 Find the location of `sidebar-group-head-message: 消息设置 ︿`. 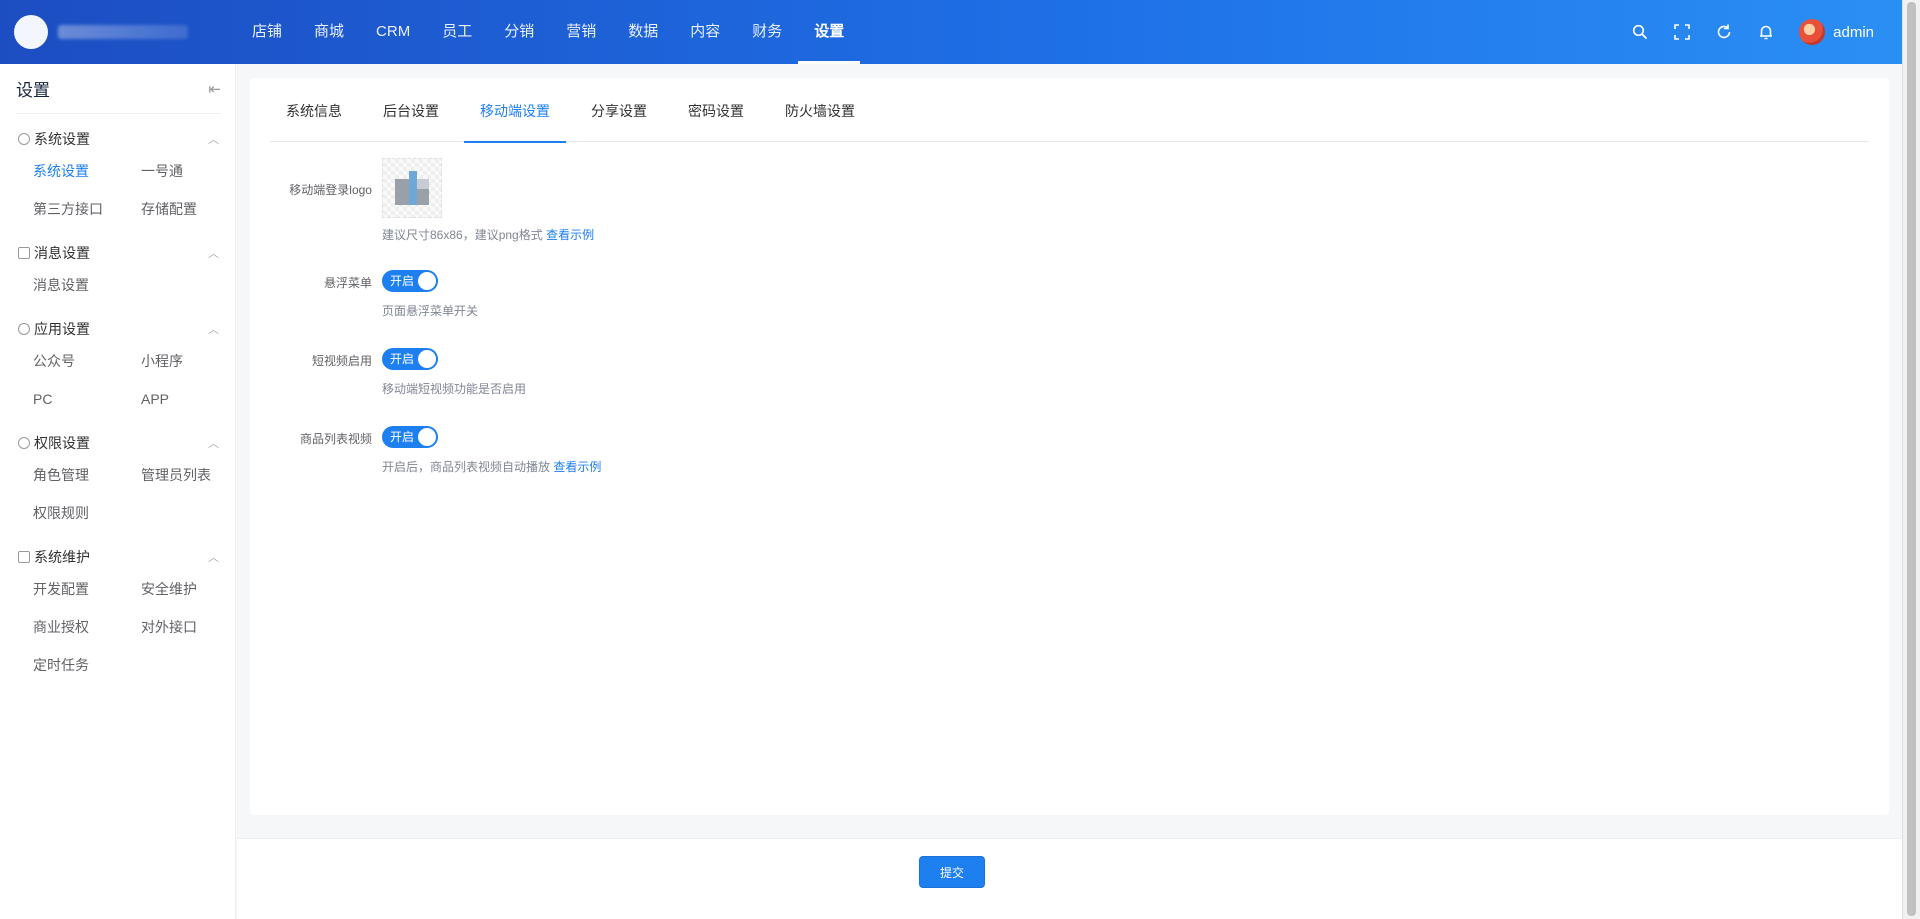

sidebar-group-head-message: 消息设置 ︿ is located at coordinates (117, 253).